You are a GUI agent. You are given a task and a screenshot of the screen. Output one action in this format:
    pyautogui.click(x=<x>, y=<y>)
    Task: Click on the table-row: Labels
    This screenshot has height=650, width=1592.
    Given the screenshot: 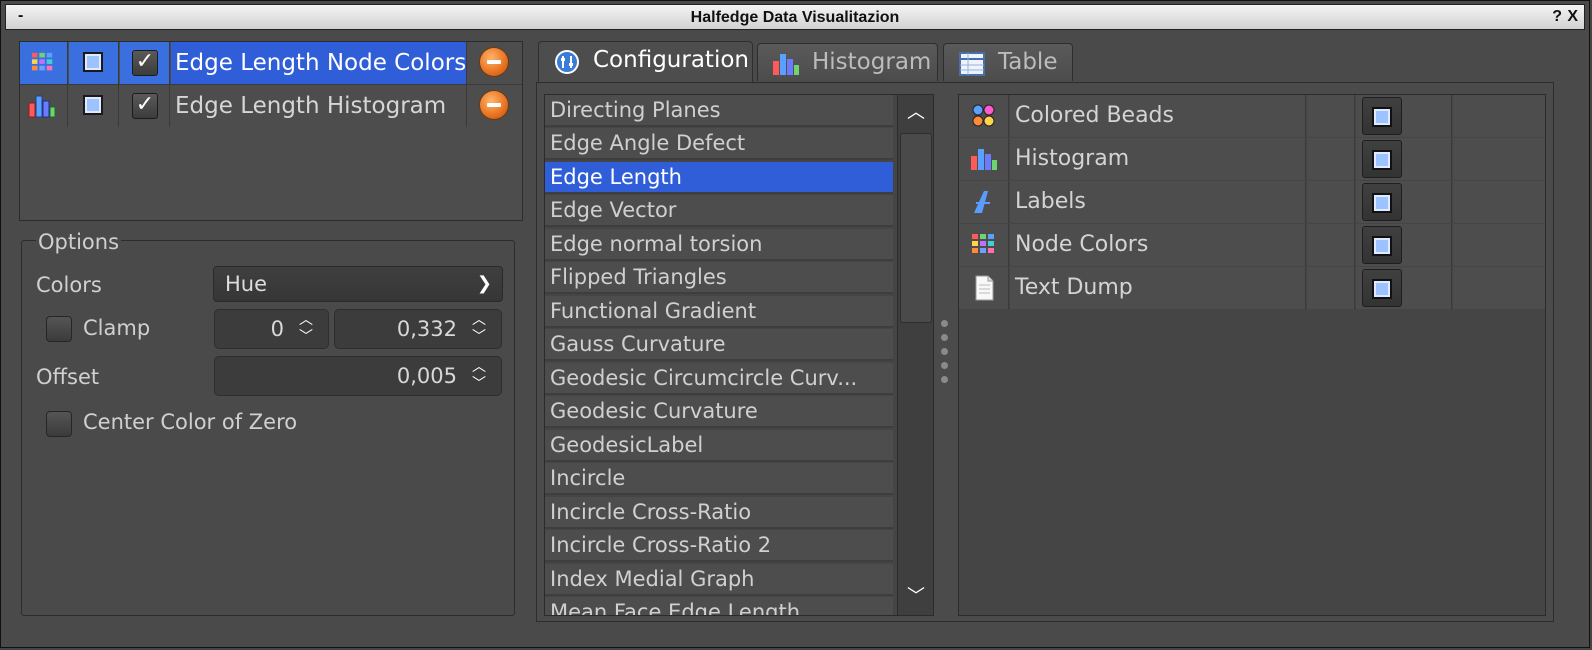 What is the action you would take?
    pyautogui.click(x=1252, y=202)
    